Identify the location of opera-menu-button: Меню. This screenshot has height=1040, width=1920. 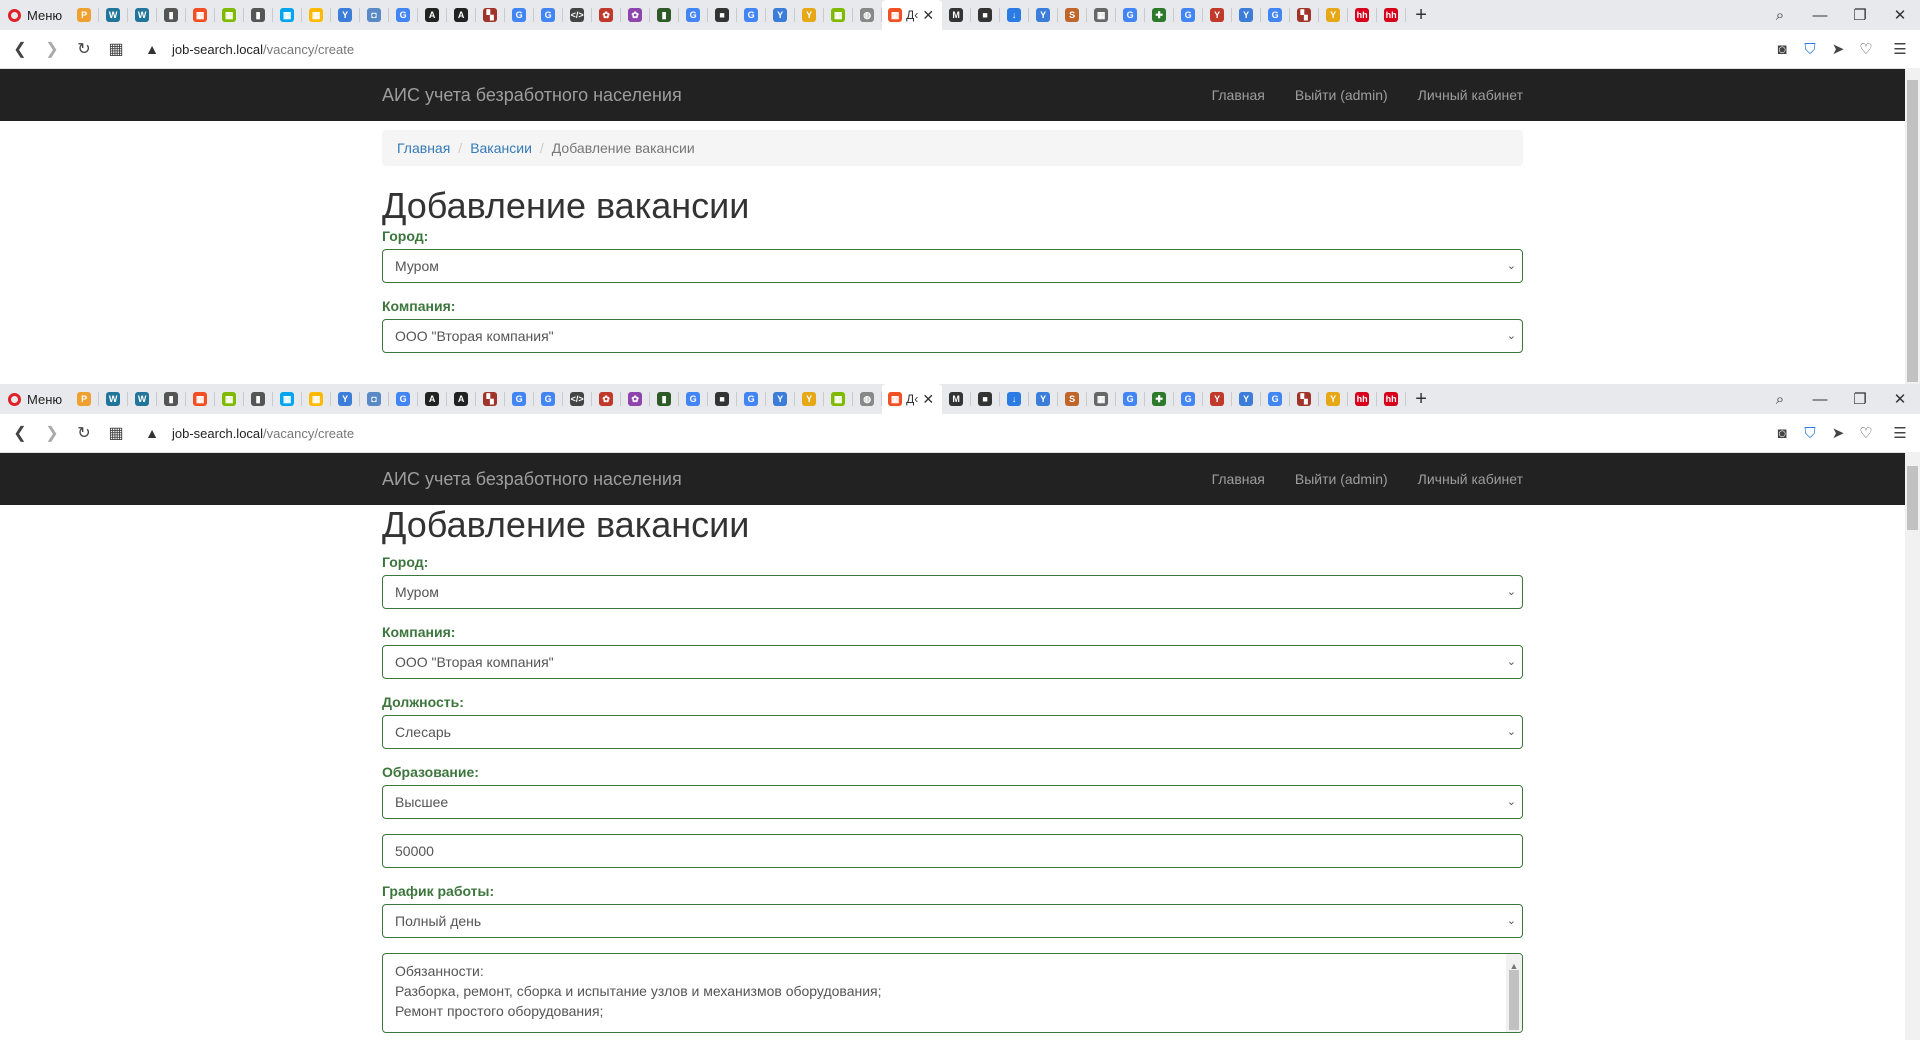
(35, 15).